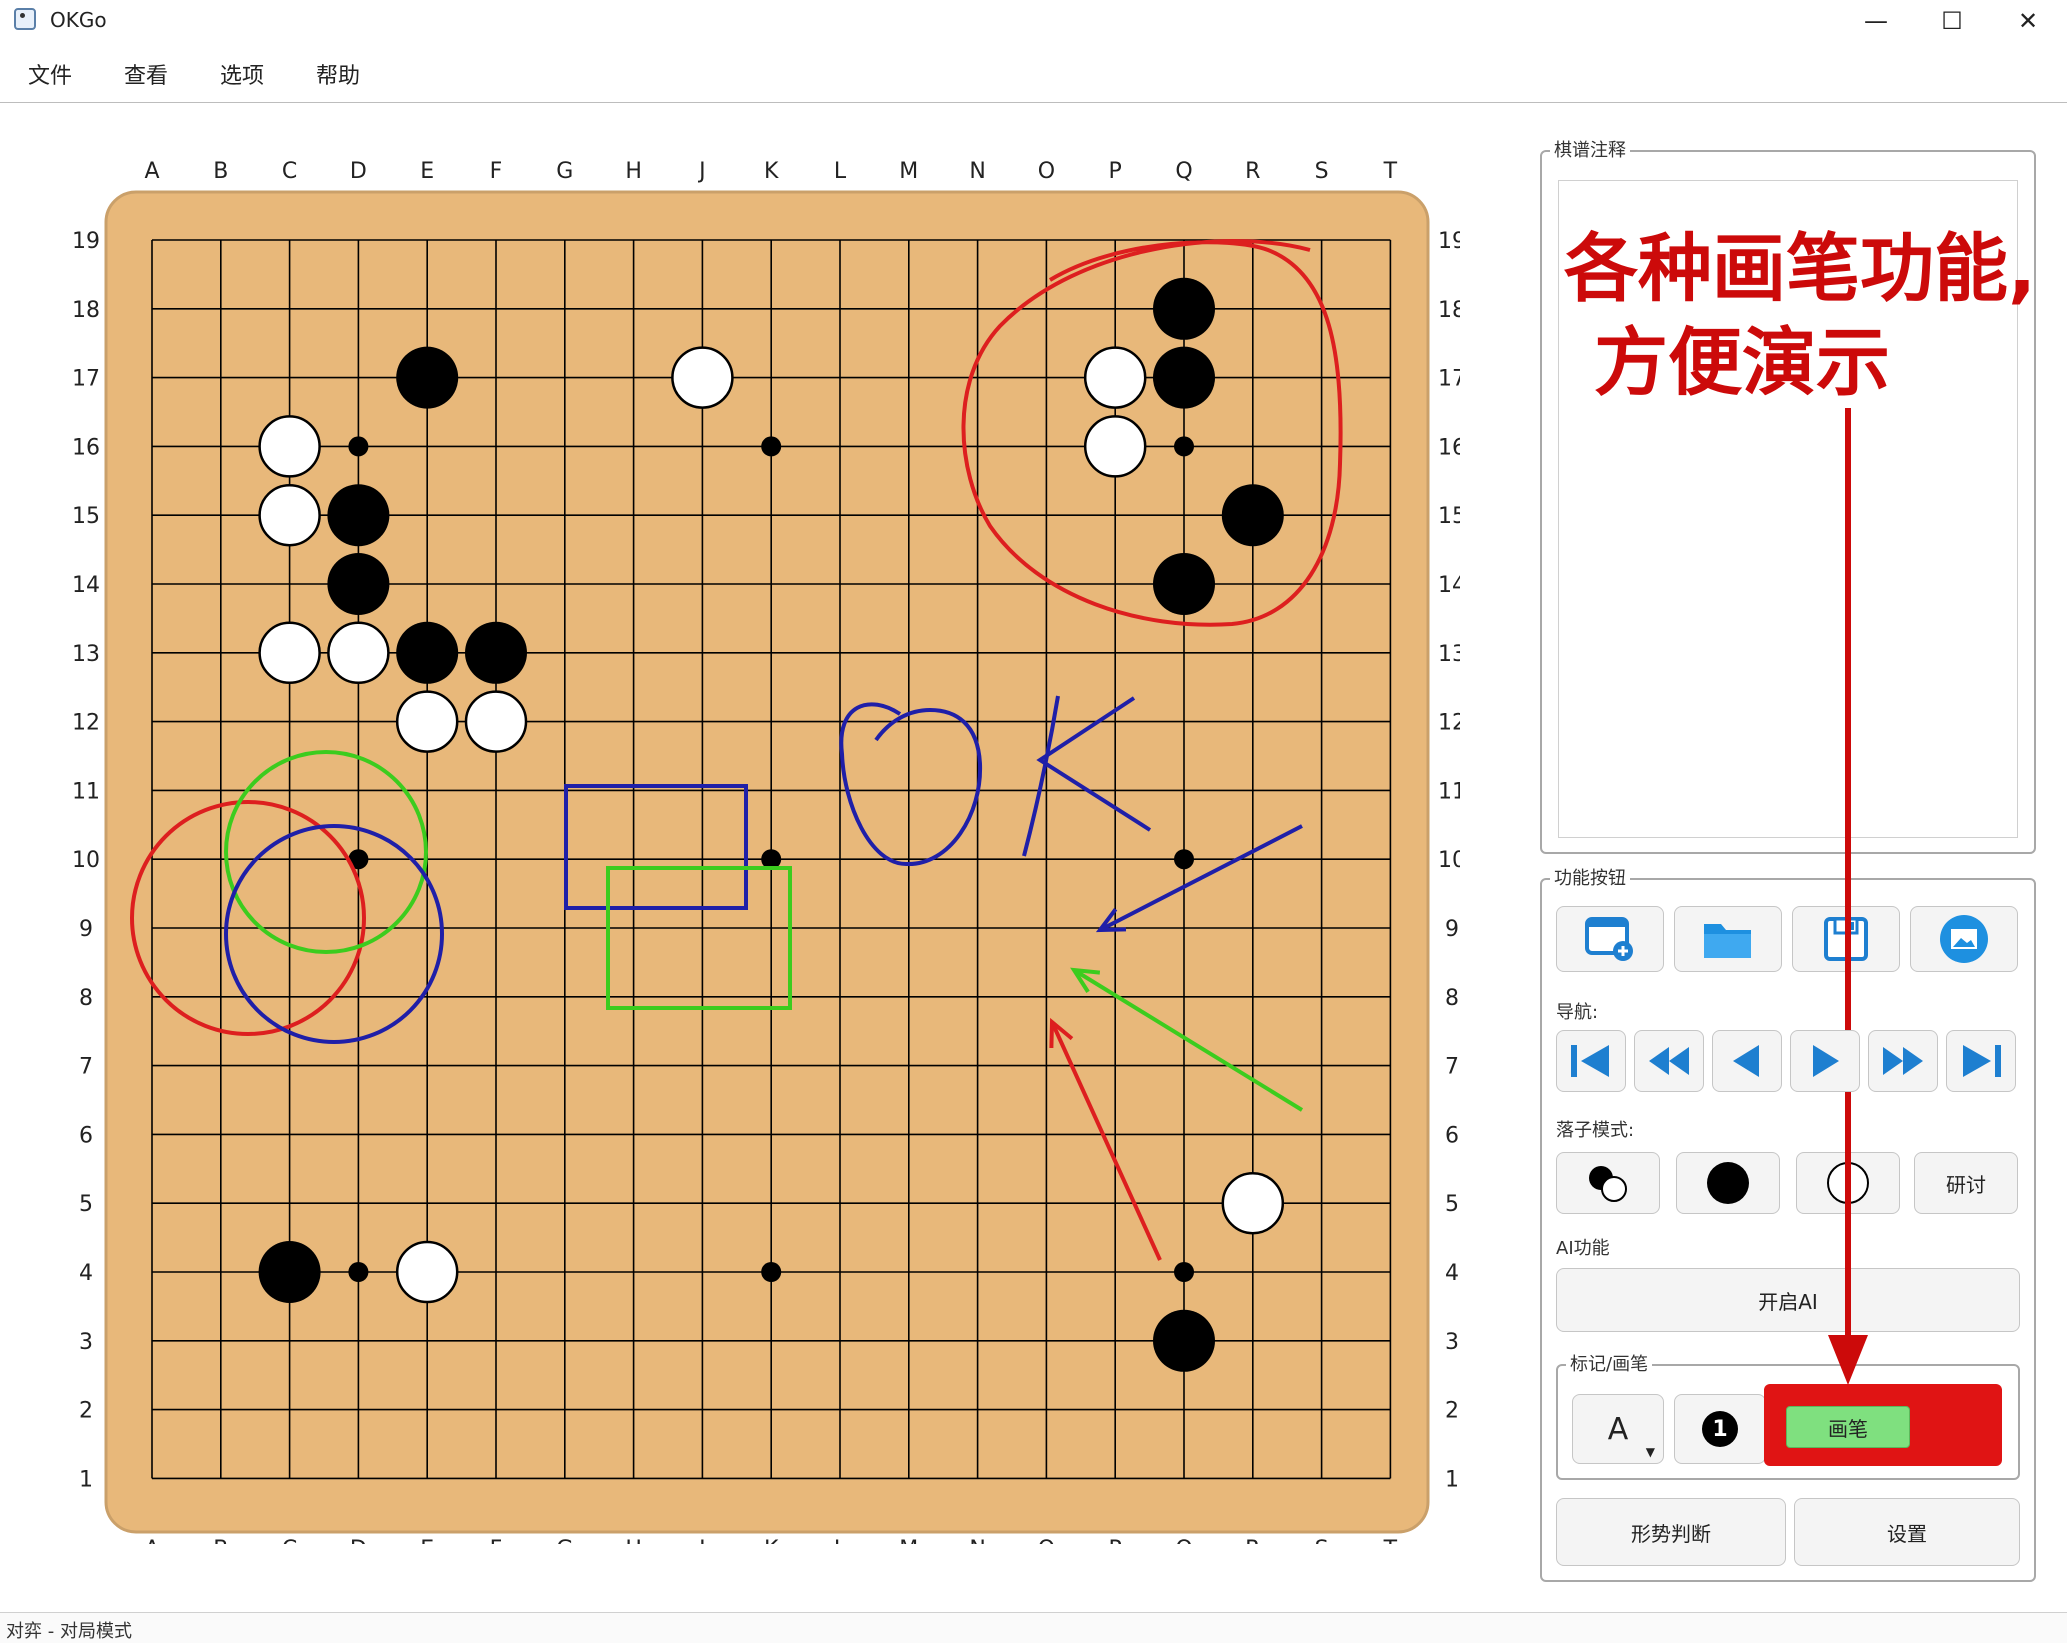  Describe the element at coordinates (1577, 1012) in the screenshot. I see `nav-label: 导航:` at that location.